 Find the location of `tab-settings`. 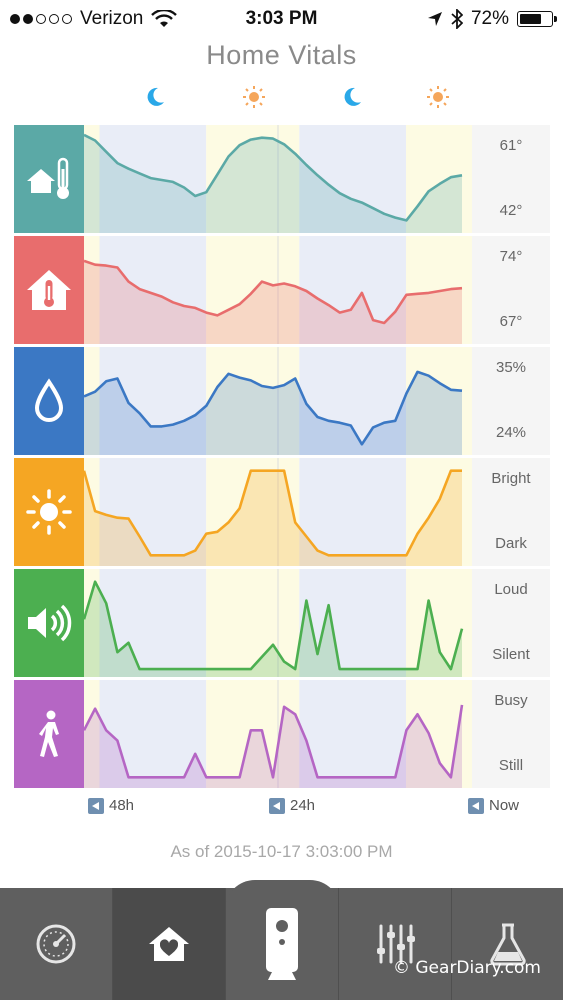

tab-settings is located at coordinates (395, 944).